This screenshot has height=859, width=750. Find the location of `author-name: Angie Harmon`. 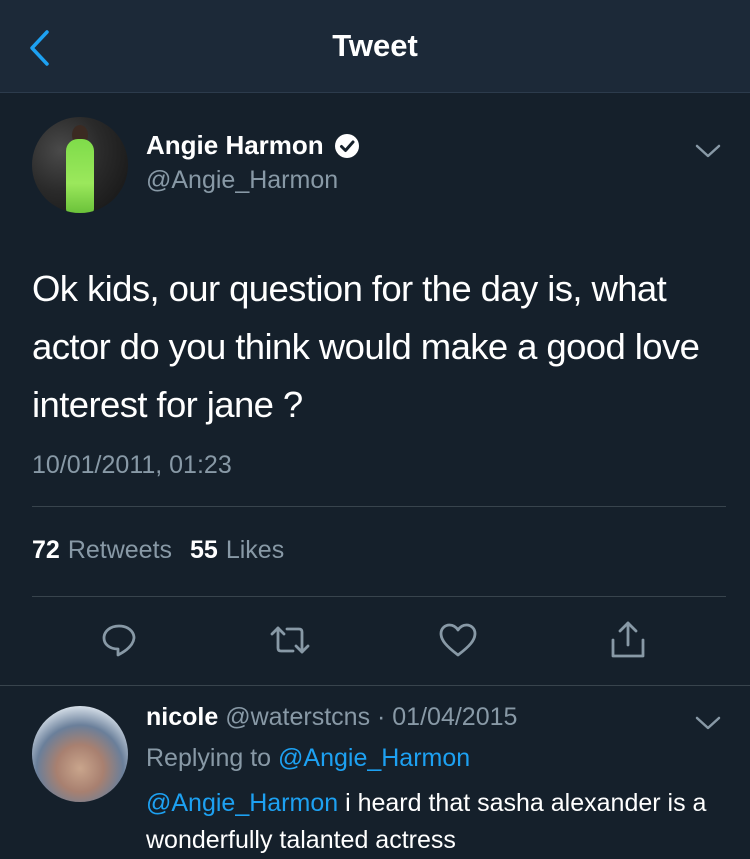

author-name: Angie Harmon is located at coordinates (235, 145).